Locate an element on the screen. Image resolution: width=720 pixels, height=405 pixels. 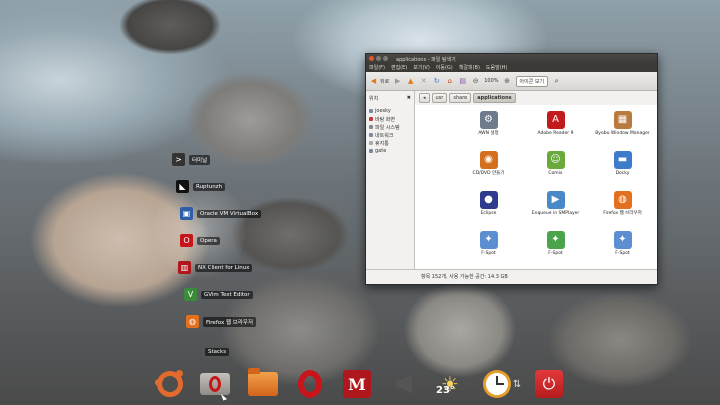
dock-ubuntu-menu is located at coordinates (170, 384).